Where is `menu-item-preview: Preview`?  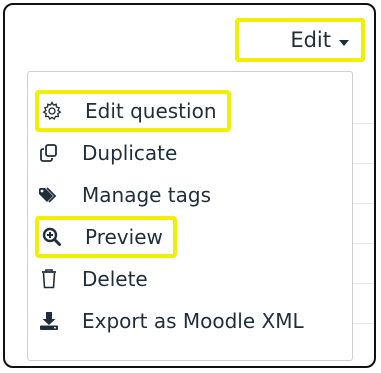 menu-item-preview: Preview is located at coordinates (106, 237).